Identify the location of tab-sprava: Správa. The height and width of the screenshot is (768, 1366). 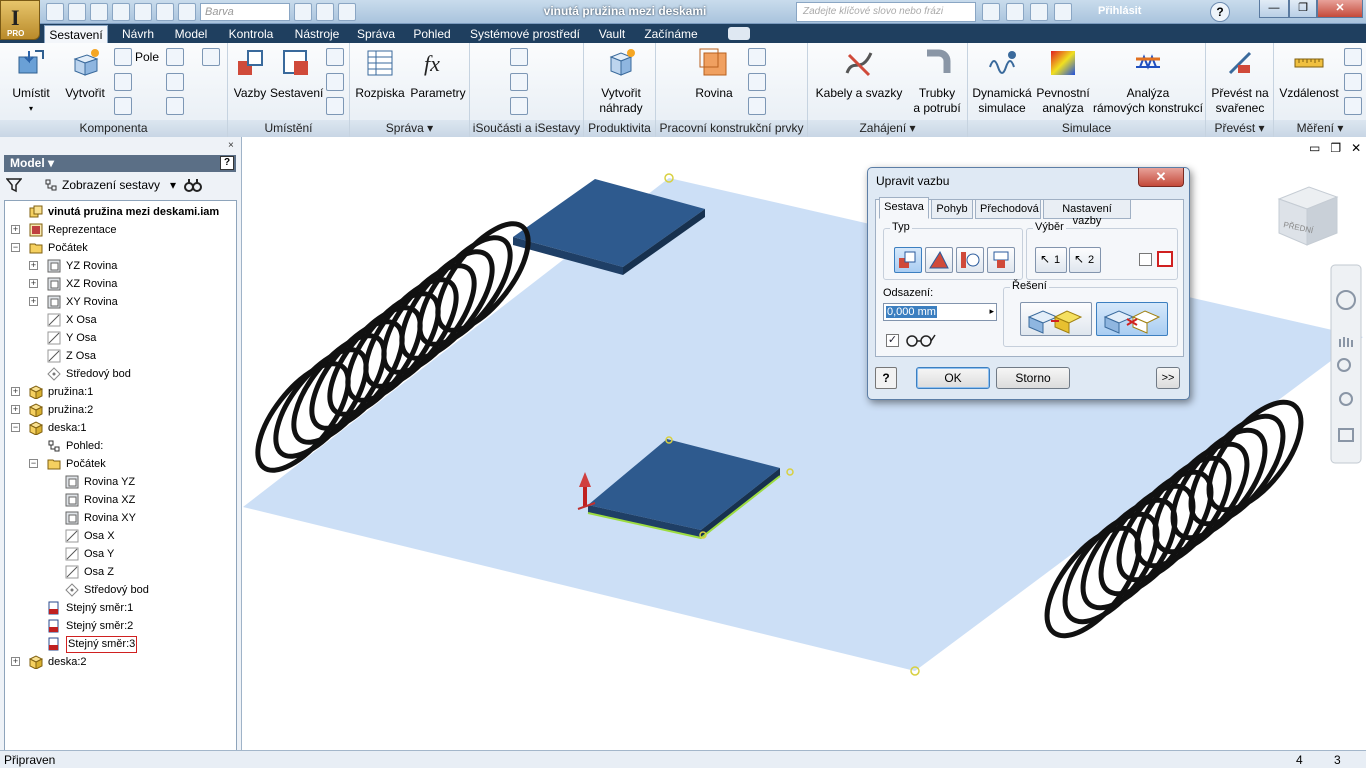
(376, 34).